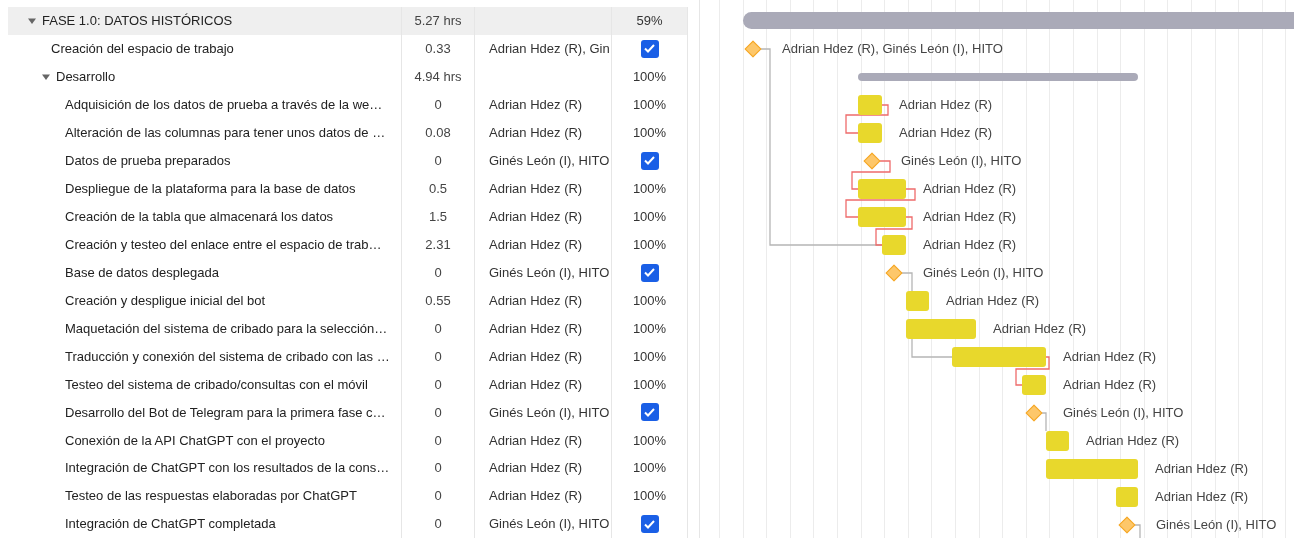 The width and height of the screenshot is (1294, 538). I want to click on task-name: FASE 1.0: DATOS HISTÓRICOS, so click(137, 21).